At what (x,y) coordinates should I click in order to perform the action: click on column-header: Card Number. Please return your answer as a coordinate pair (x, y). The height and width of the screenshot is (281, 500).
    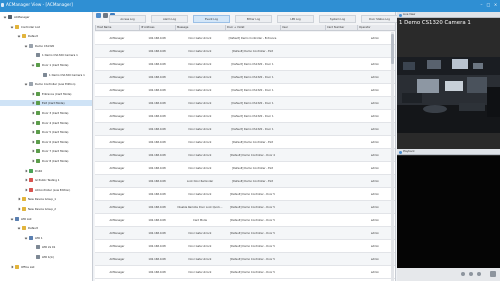
    Looking at the image, I should click on (341, 28).